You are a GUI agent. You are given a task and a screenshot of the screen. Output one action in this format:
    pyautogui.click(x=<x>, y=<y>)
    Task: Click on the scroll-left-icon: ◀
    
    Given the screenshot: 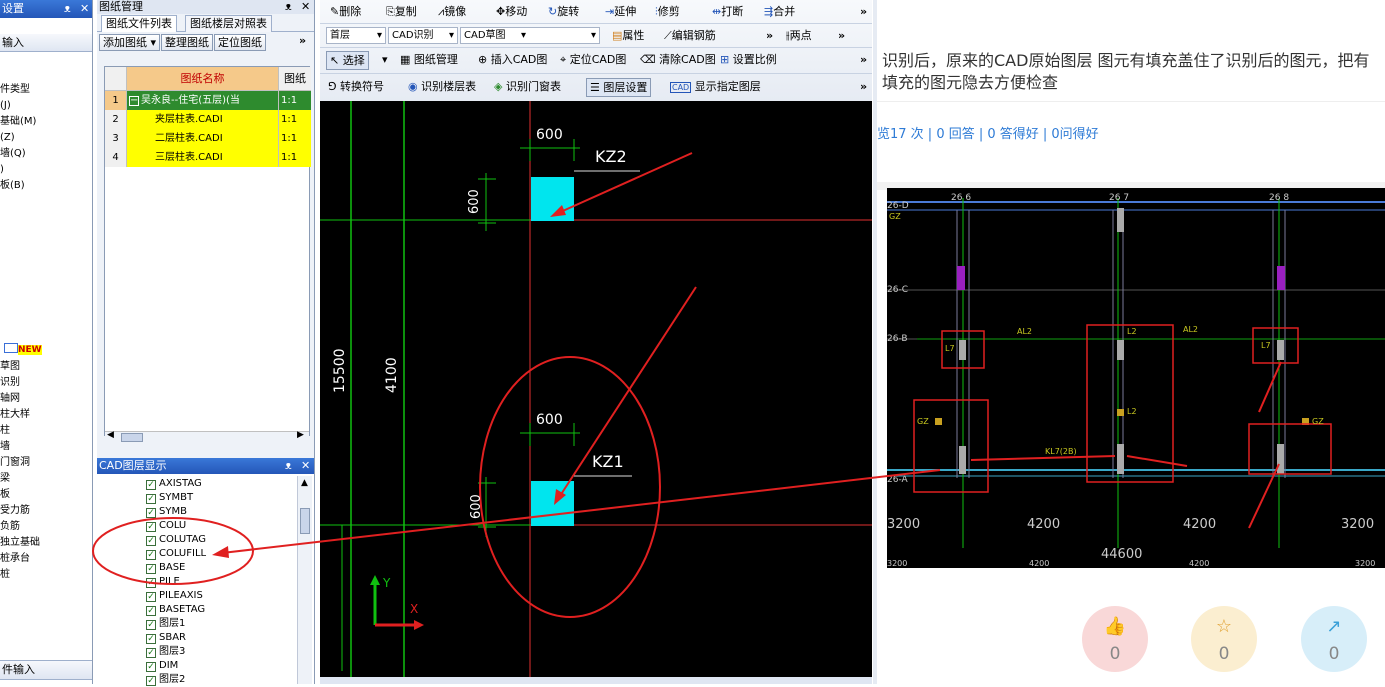 What is the action you would take?
    pyautogui.click(x=110, y=435)
    